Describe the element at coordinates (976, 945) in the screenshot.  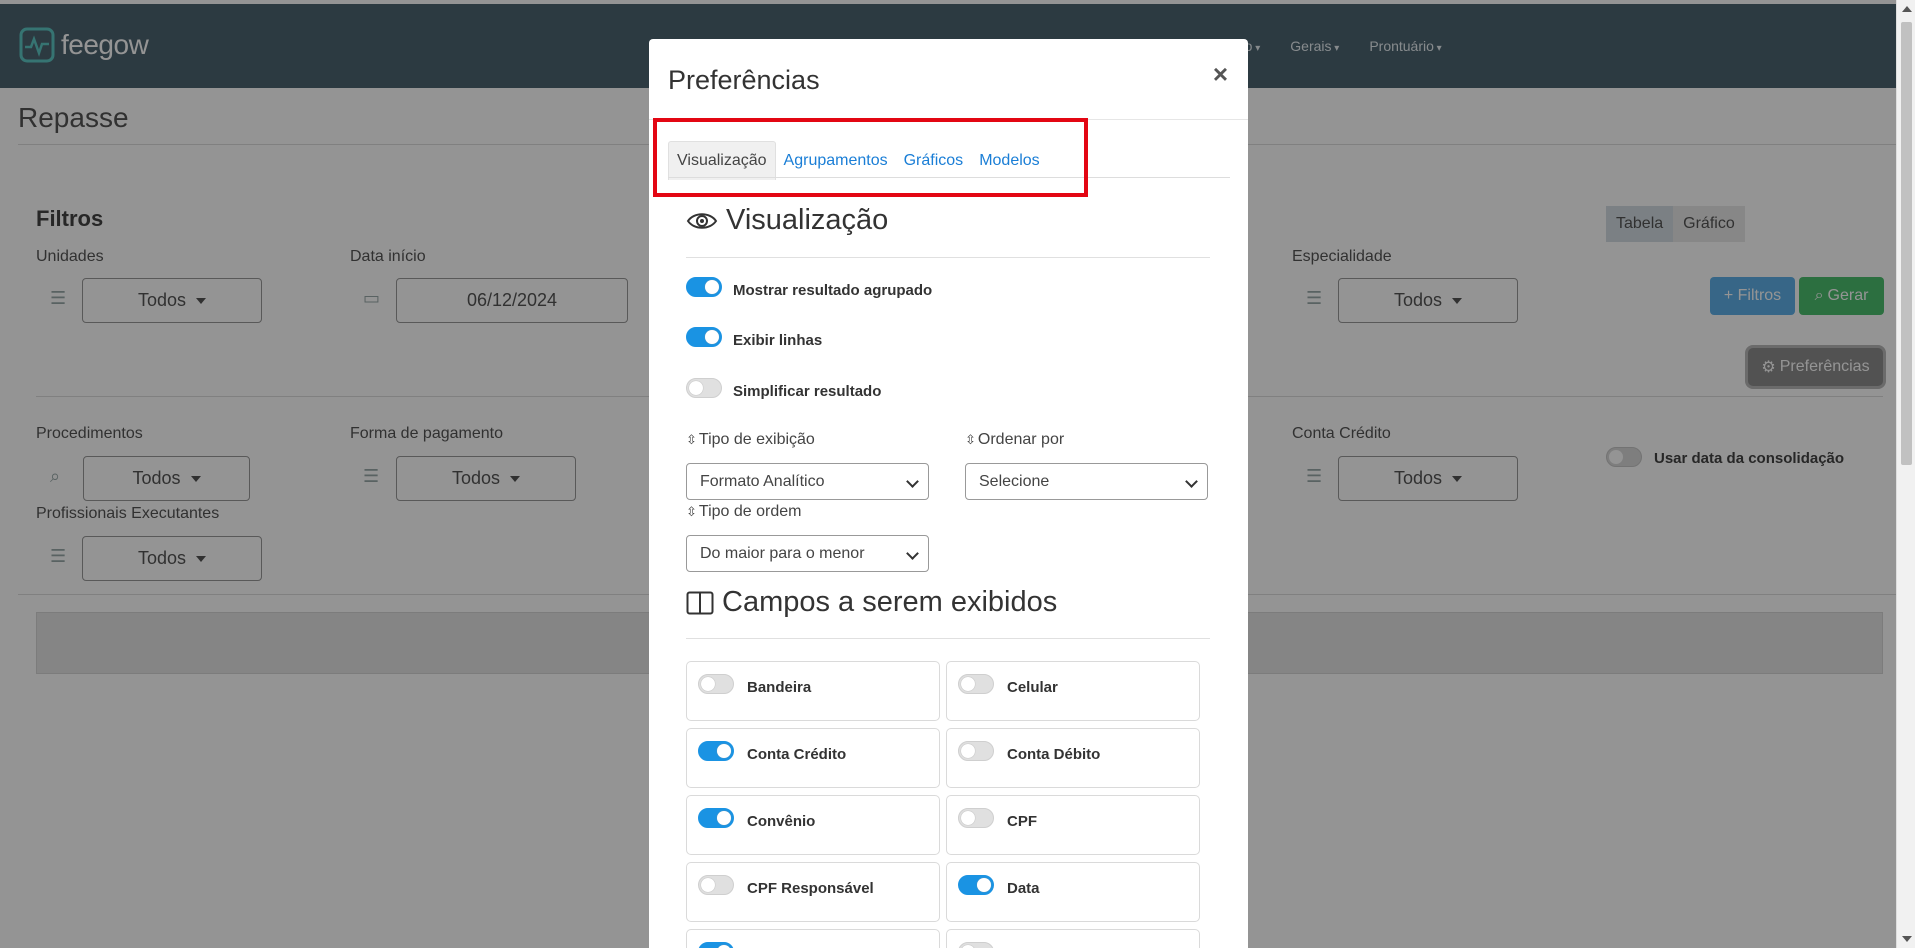
I see `partial-right-toggle` at that location.